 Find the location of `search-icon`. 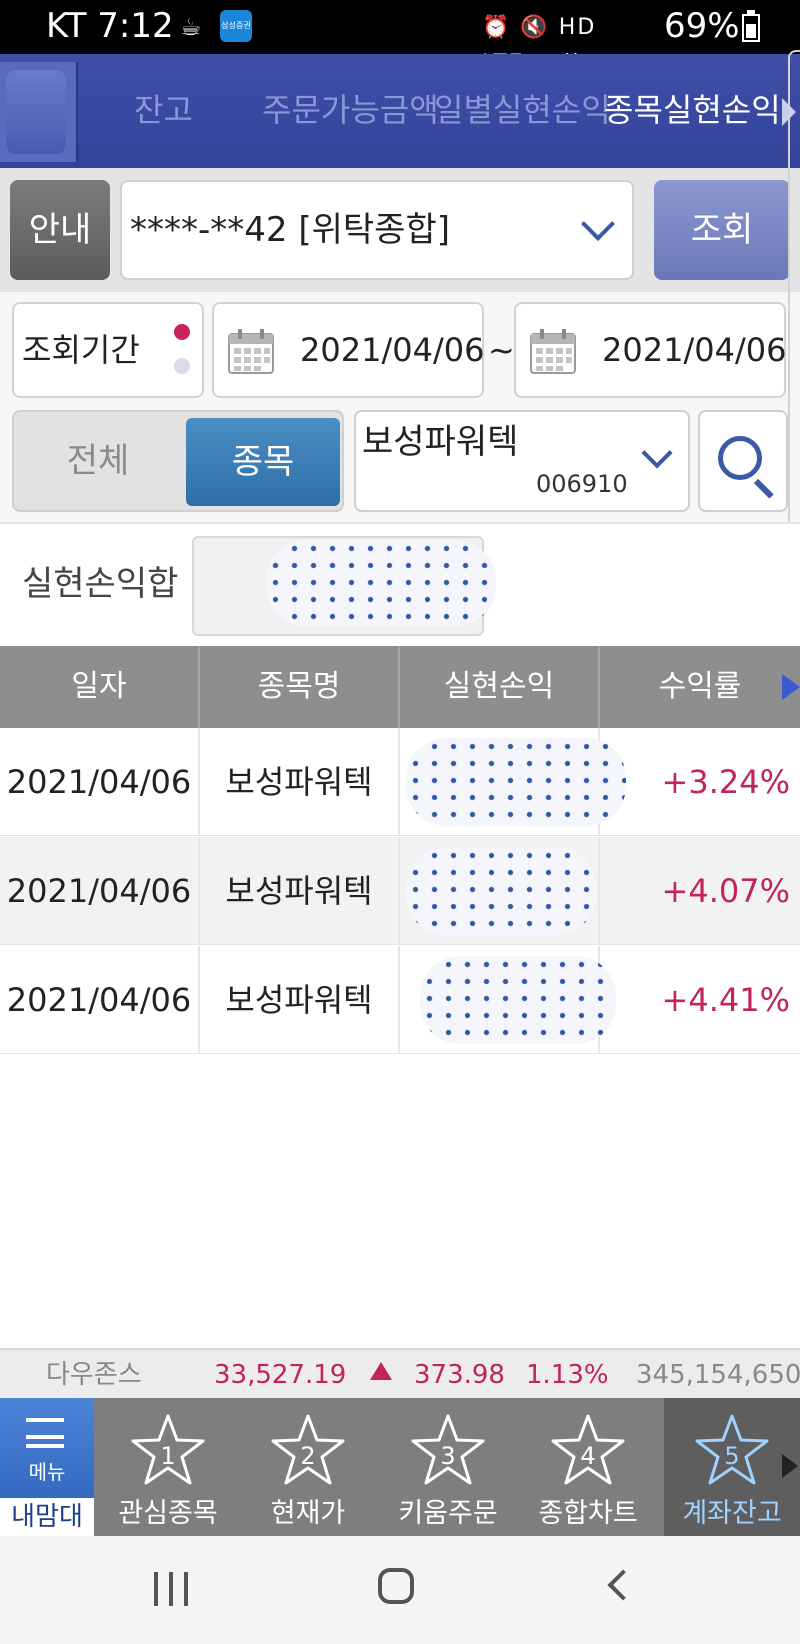

search-icon is located at coordinates (740, 458).